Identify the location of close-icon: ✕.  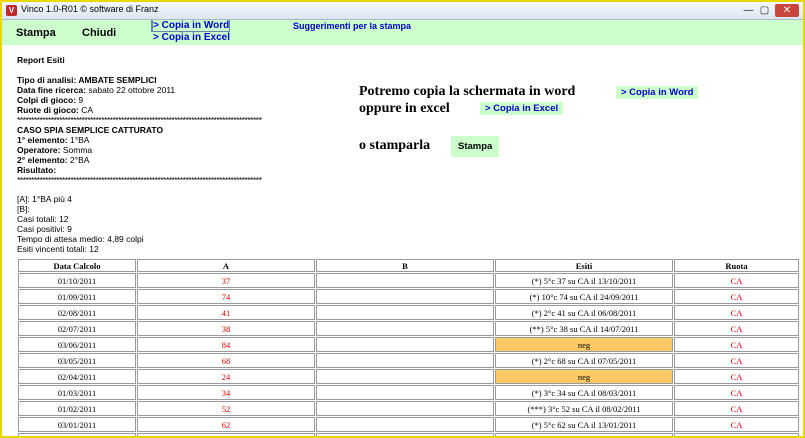
(787, 10).